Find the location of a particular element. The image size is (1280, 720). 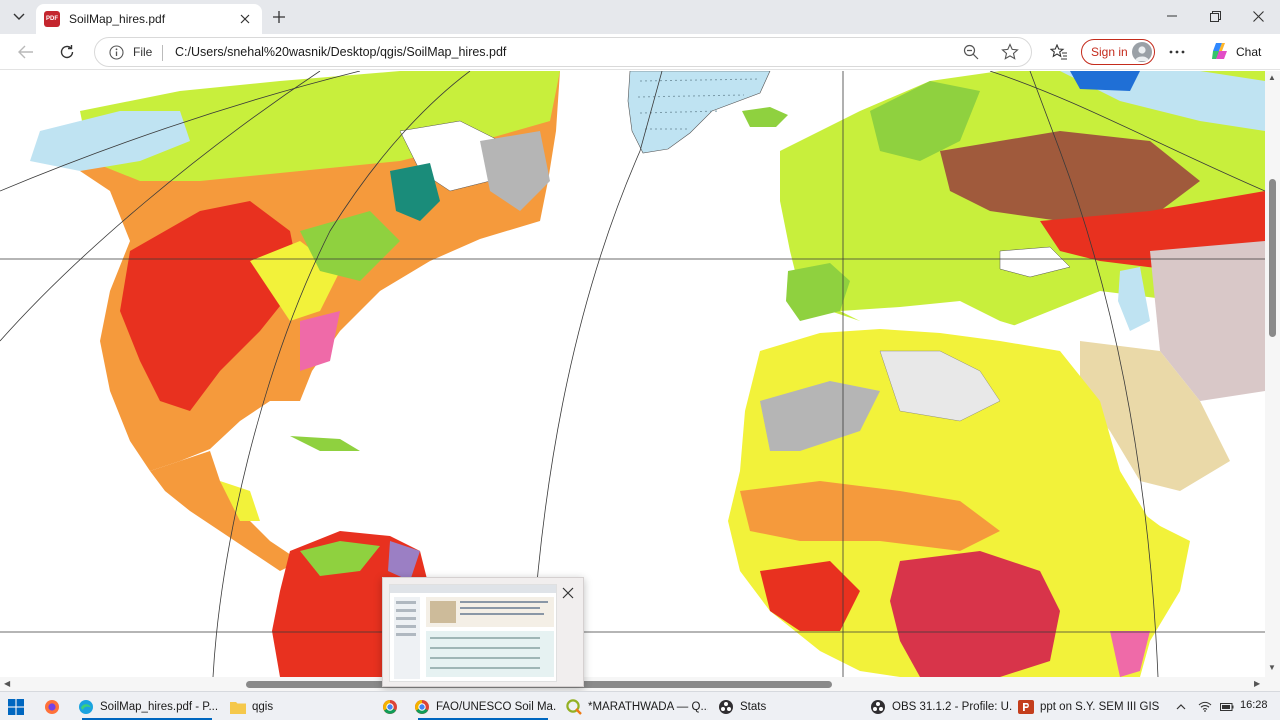

plus-icon is located at coordinates (279, 17).